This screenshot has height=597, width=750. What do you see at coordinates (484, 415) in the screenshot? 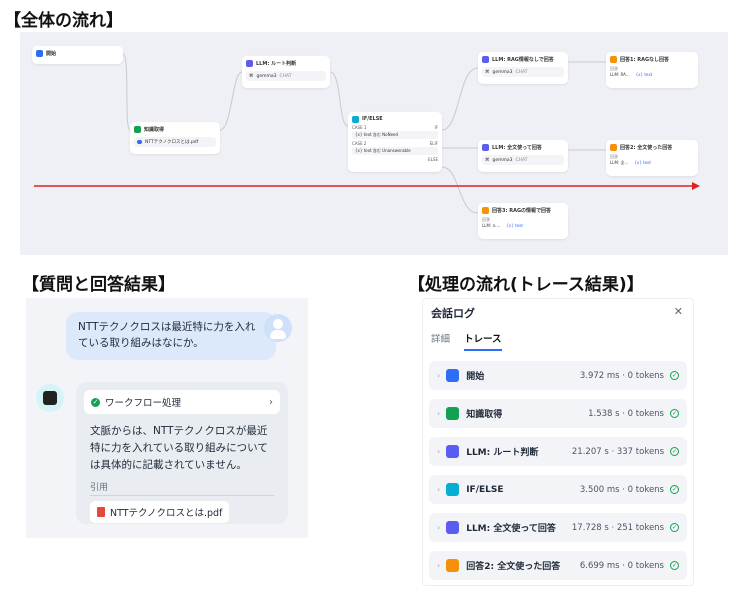
I see `trace-row-name: 知識取得` at bounding box center [484, 415].